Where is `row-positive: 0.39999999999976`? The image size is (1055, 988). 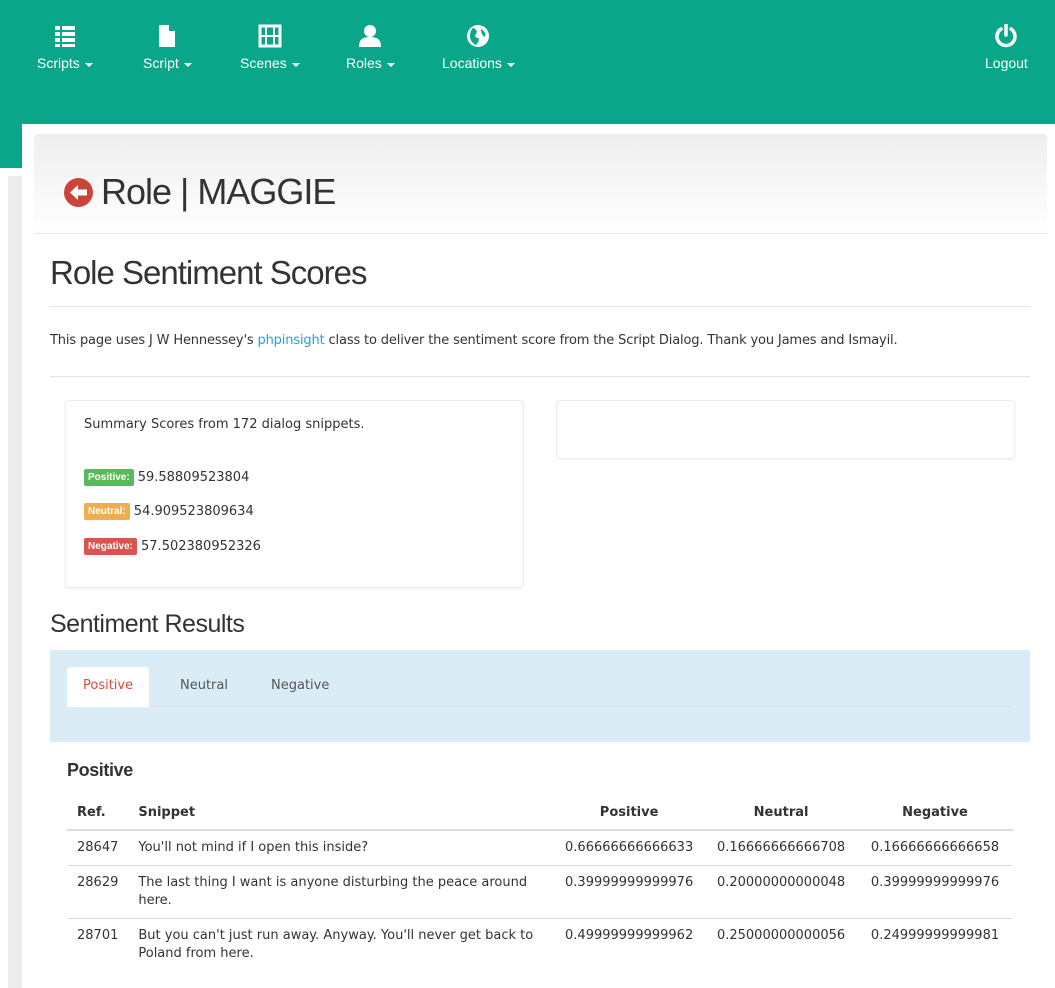
row-positive: 0.39999999999976 is located at coordinates (629, 892).